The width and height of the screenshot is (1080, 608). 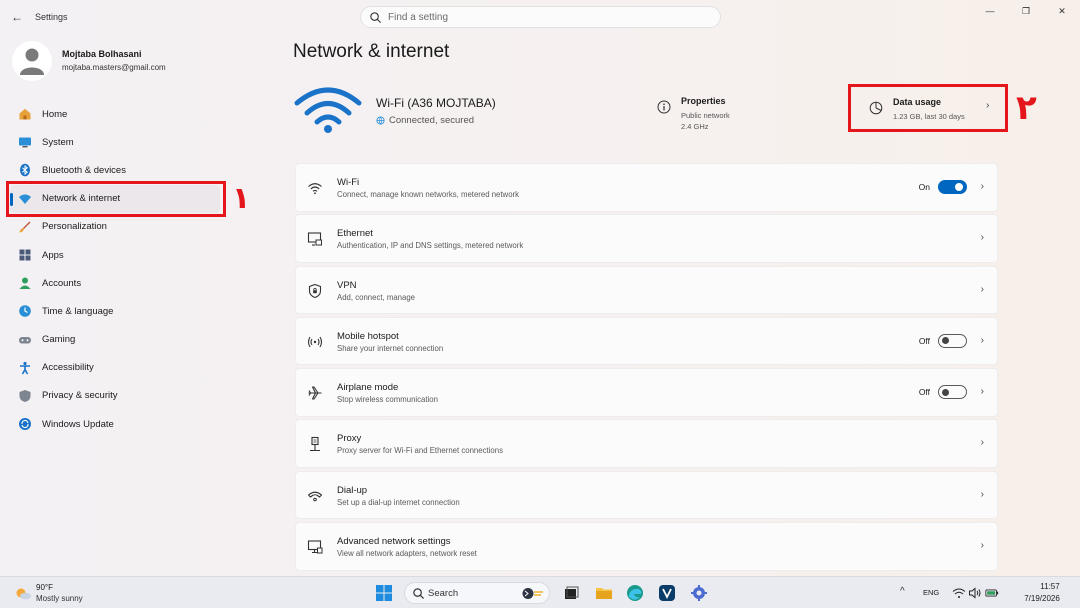 I want to click on person-icon, so click(x=32, y=61).